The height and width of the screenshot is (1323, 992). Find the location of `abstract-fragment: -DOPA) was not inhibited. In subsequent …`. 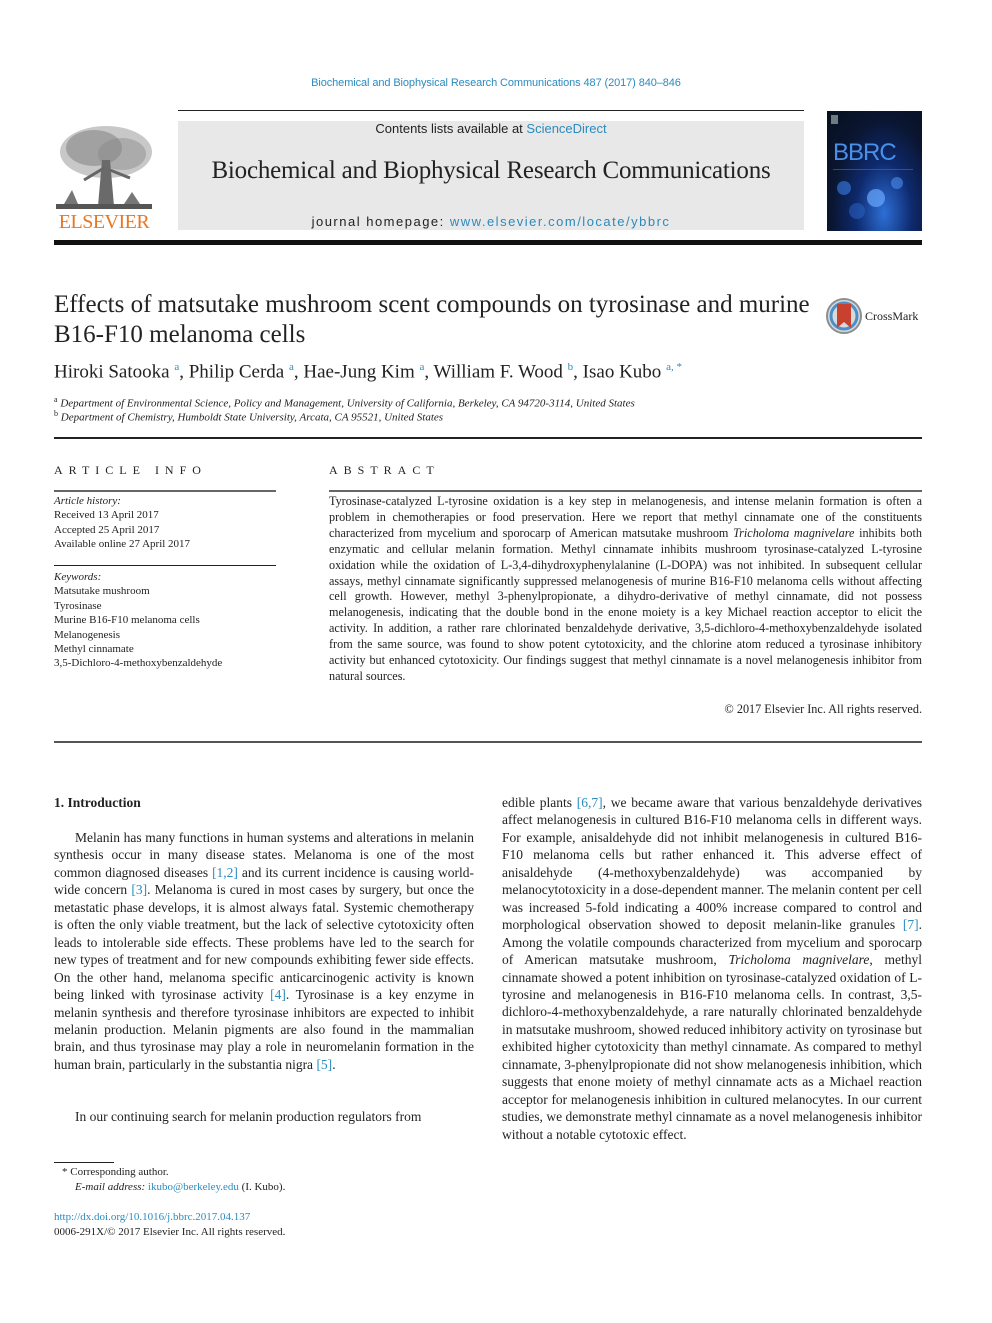

abstract-fragment: -DOPA) was not inhibited. In subsequent … is located at coordinates (626, 620).